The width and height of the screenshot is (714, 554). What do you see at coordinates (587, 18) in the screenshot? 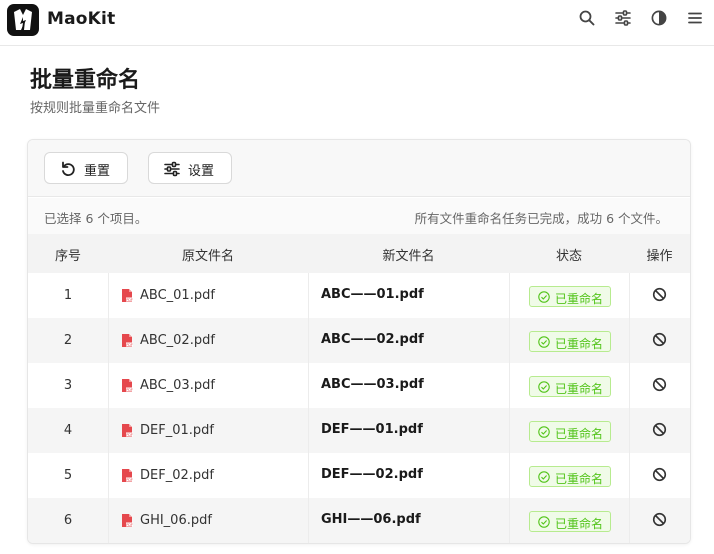
I see `search-icon` at bounding box center [587, 18].